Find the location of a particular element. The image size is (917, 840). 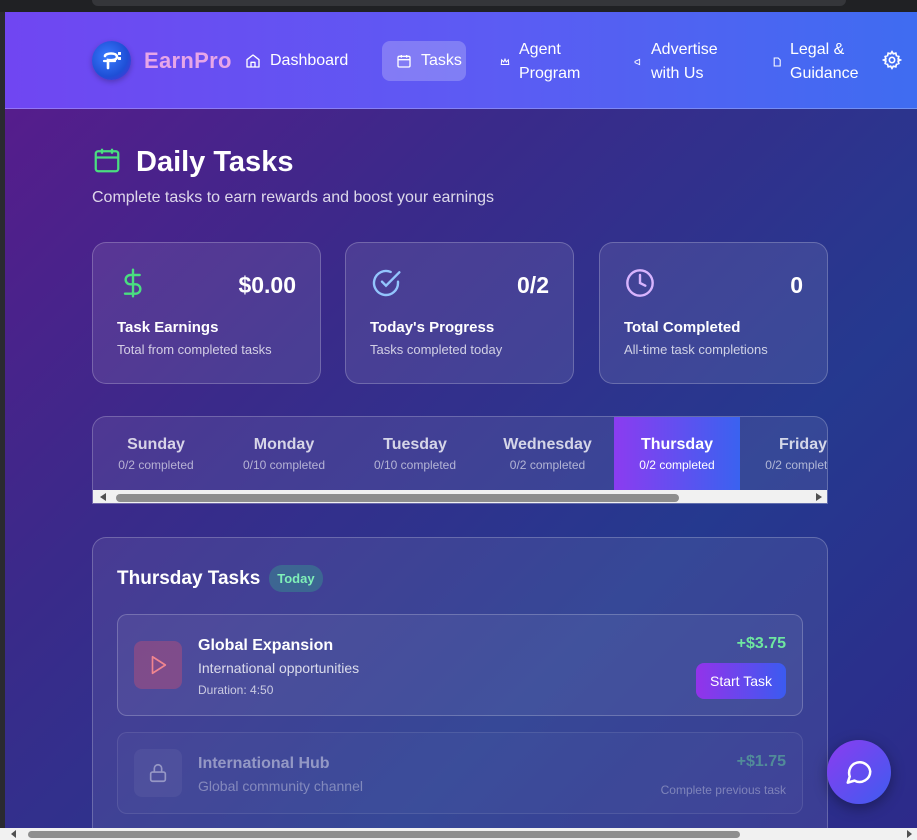

clock-icon is located at coordinates (640, 285).